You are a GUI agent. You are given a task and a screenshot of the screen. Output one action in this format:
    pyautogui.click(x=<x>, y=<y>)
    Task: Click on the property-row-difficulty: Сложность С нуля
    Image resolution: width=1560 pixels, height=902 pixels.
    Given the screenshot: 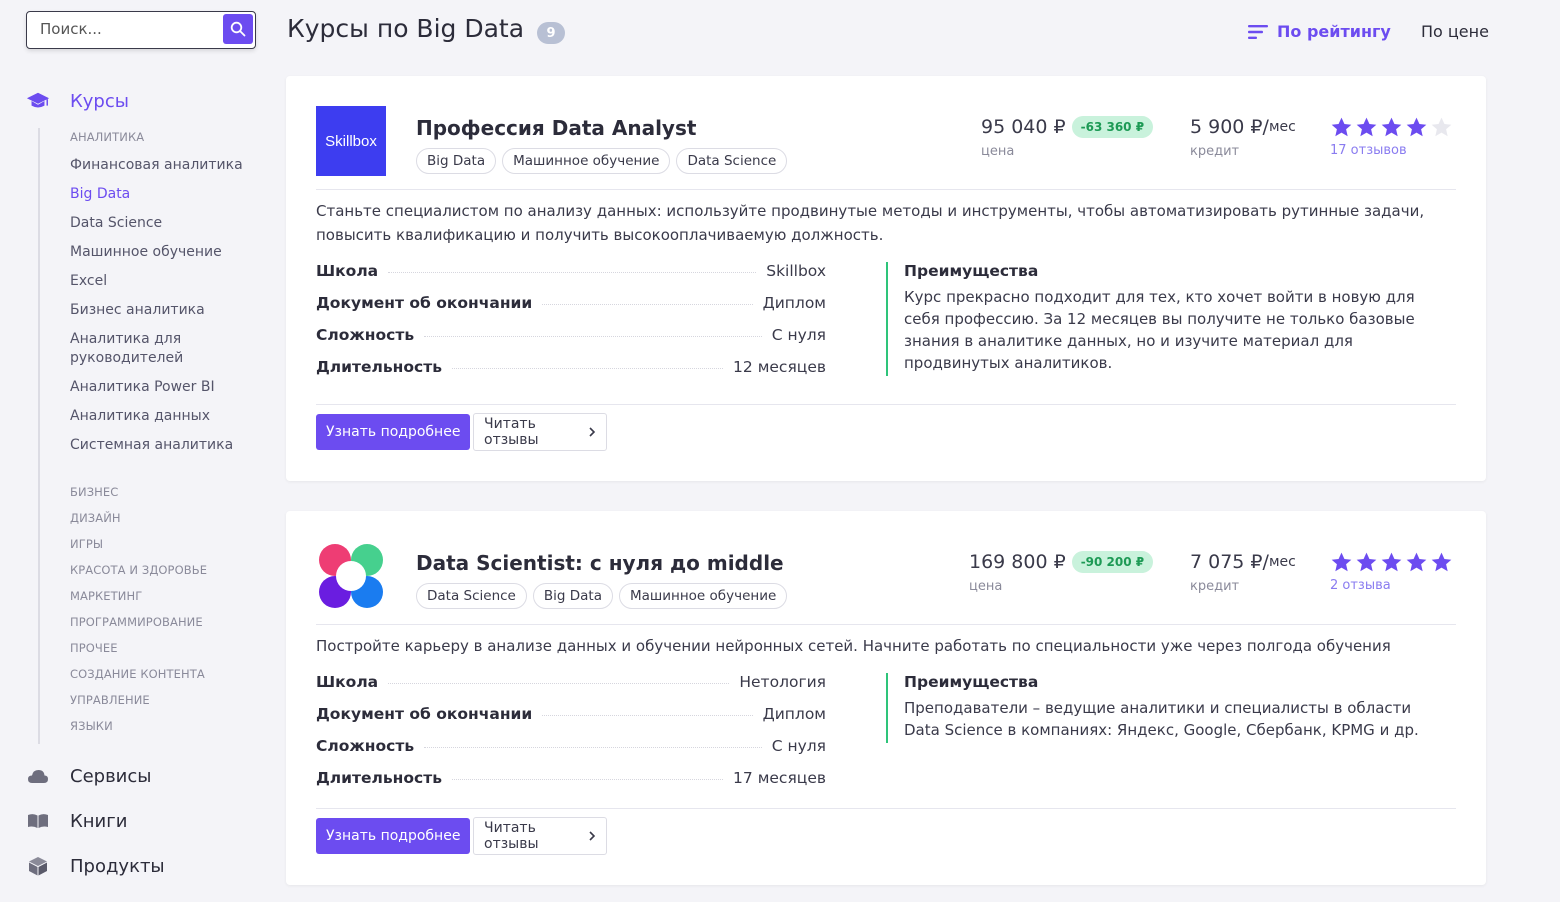 What is the action you would take?
    pyautogui.click(x=571, y=753)
    